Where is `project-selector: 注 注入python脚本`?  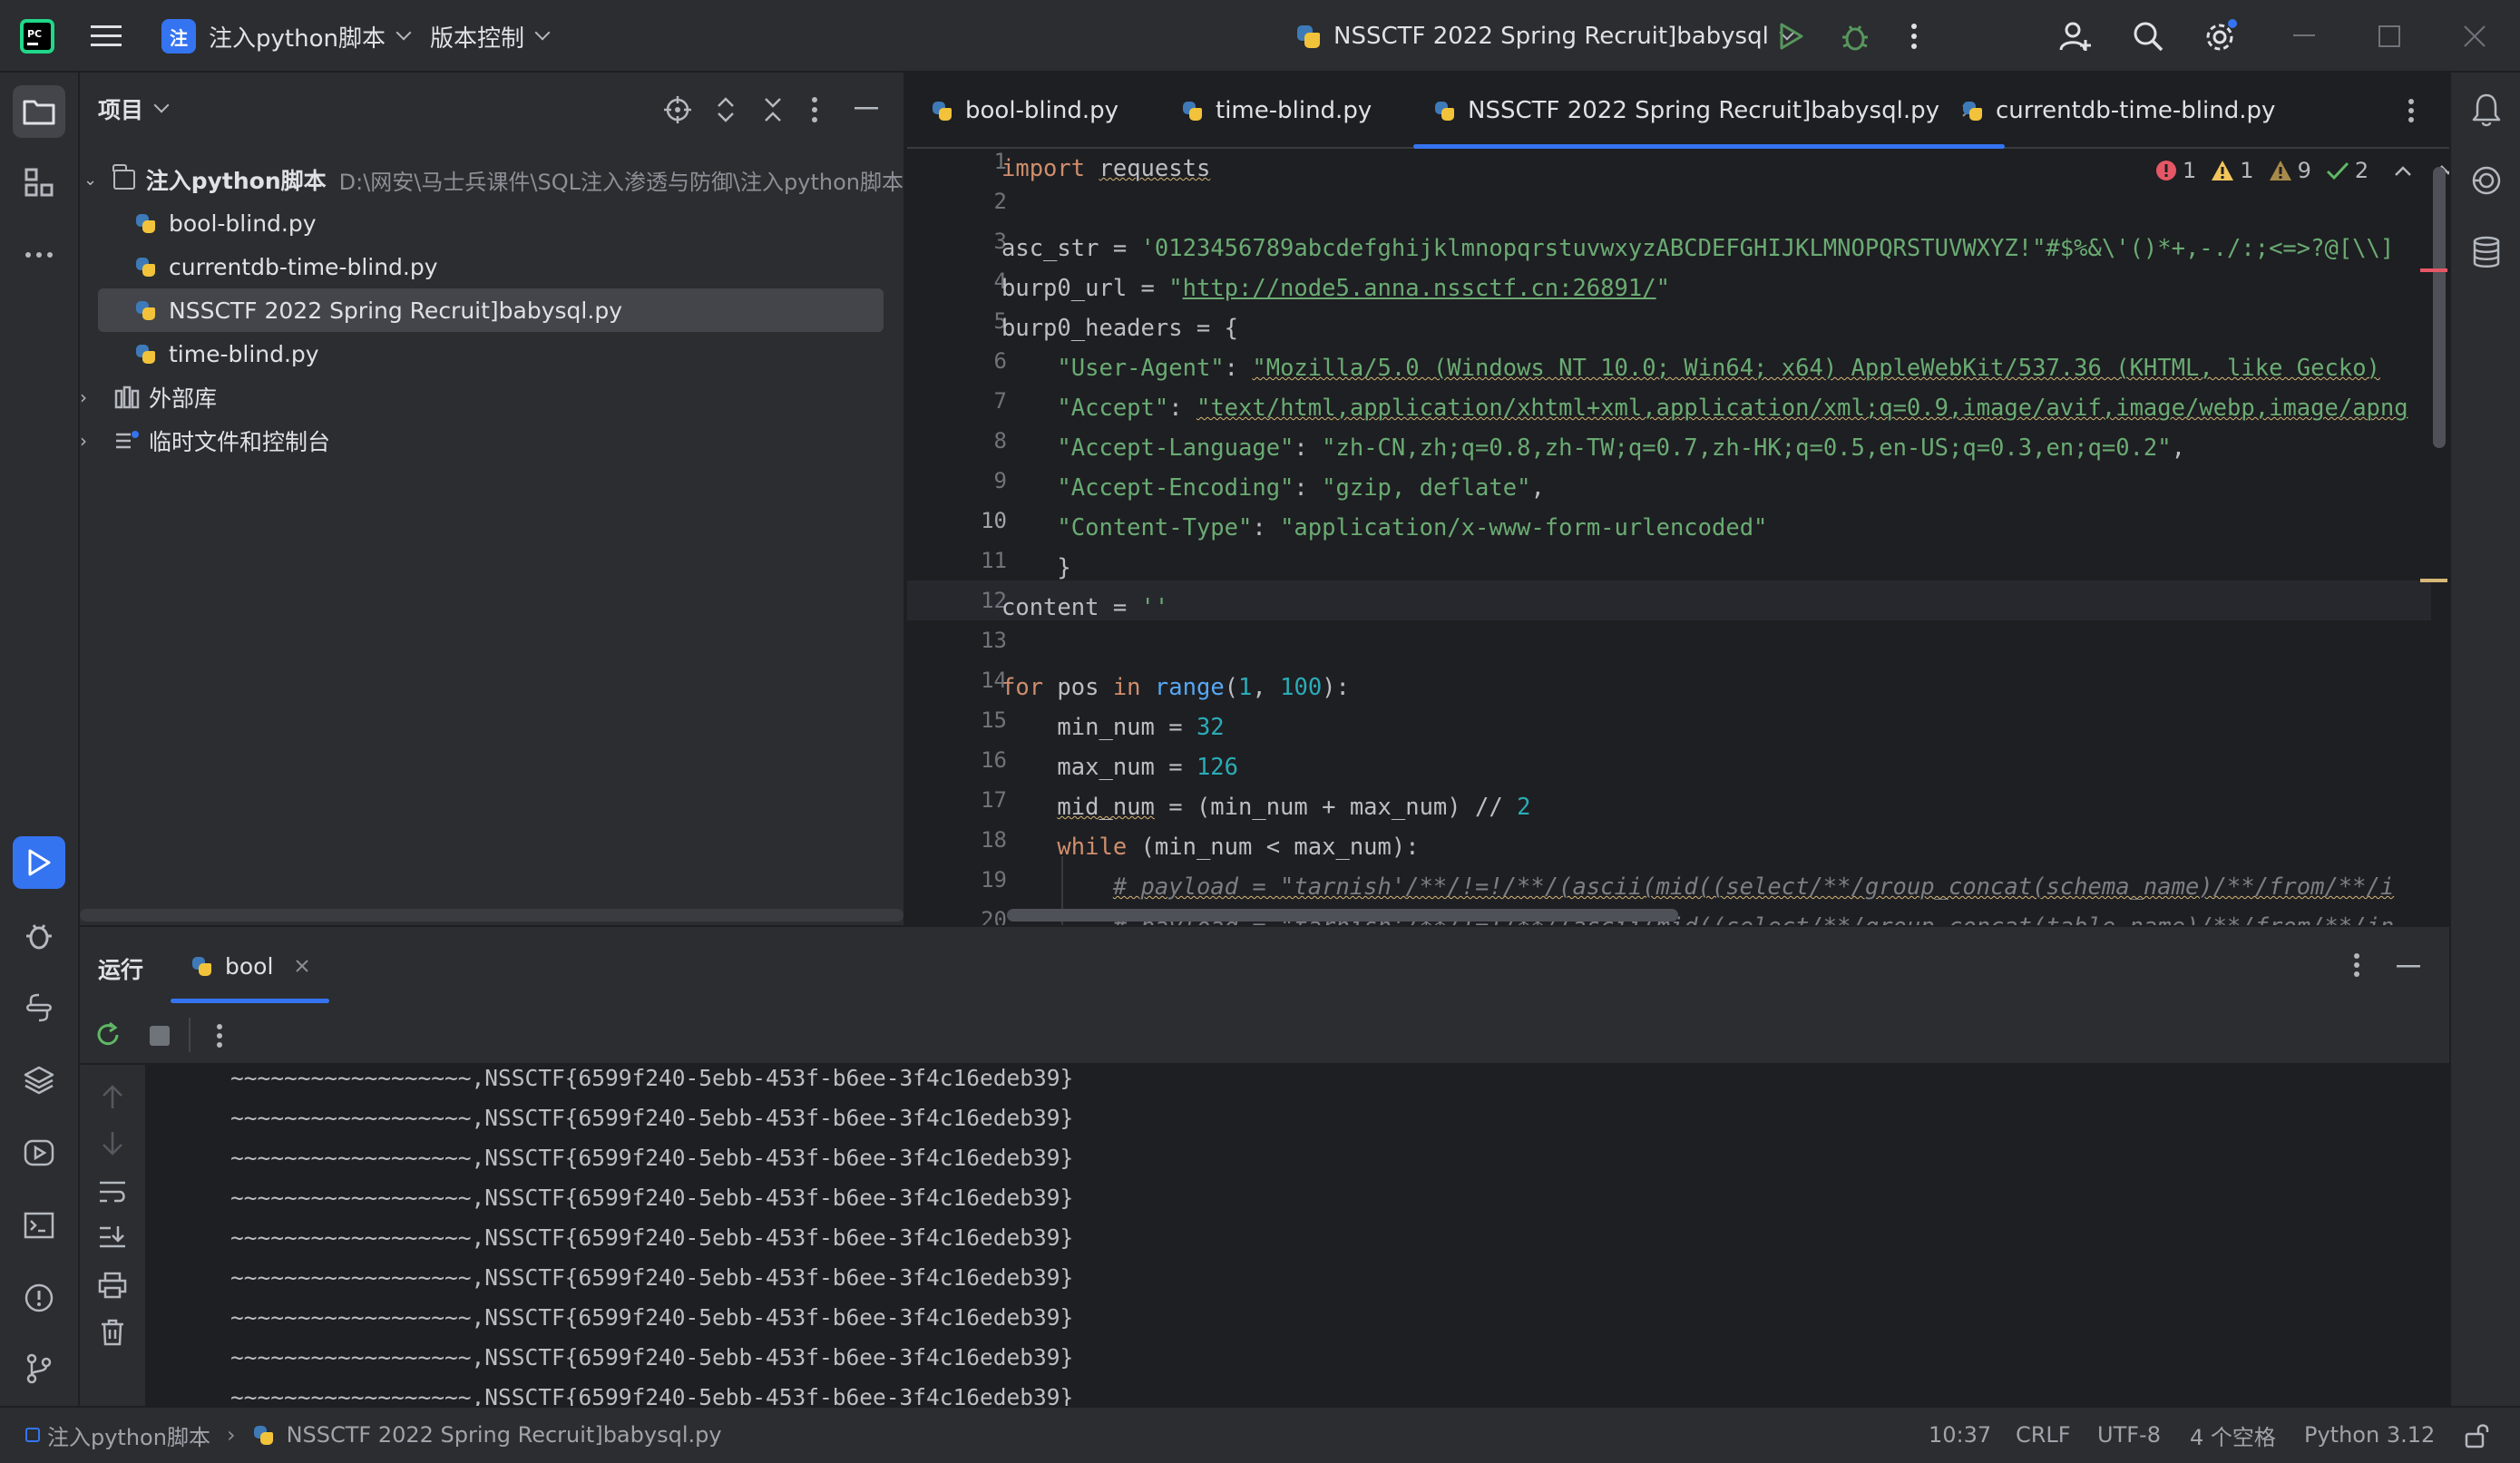
project-selector: 注 注入python脚本 is located at coordinates (286, 36).